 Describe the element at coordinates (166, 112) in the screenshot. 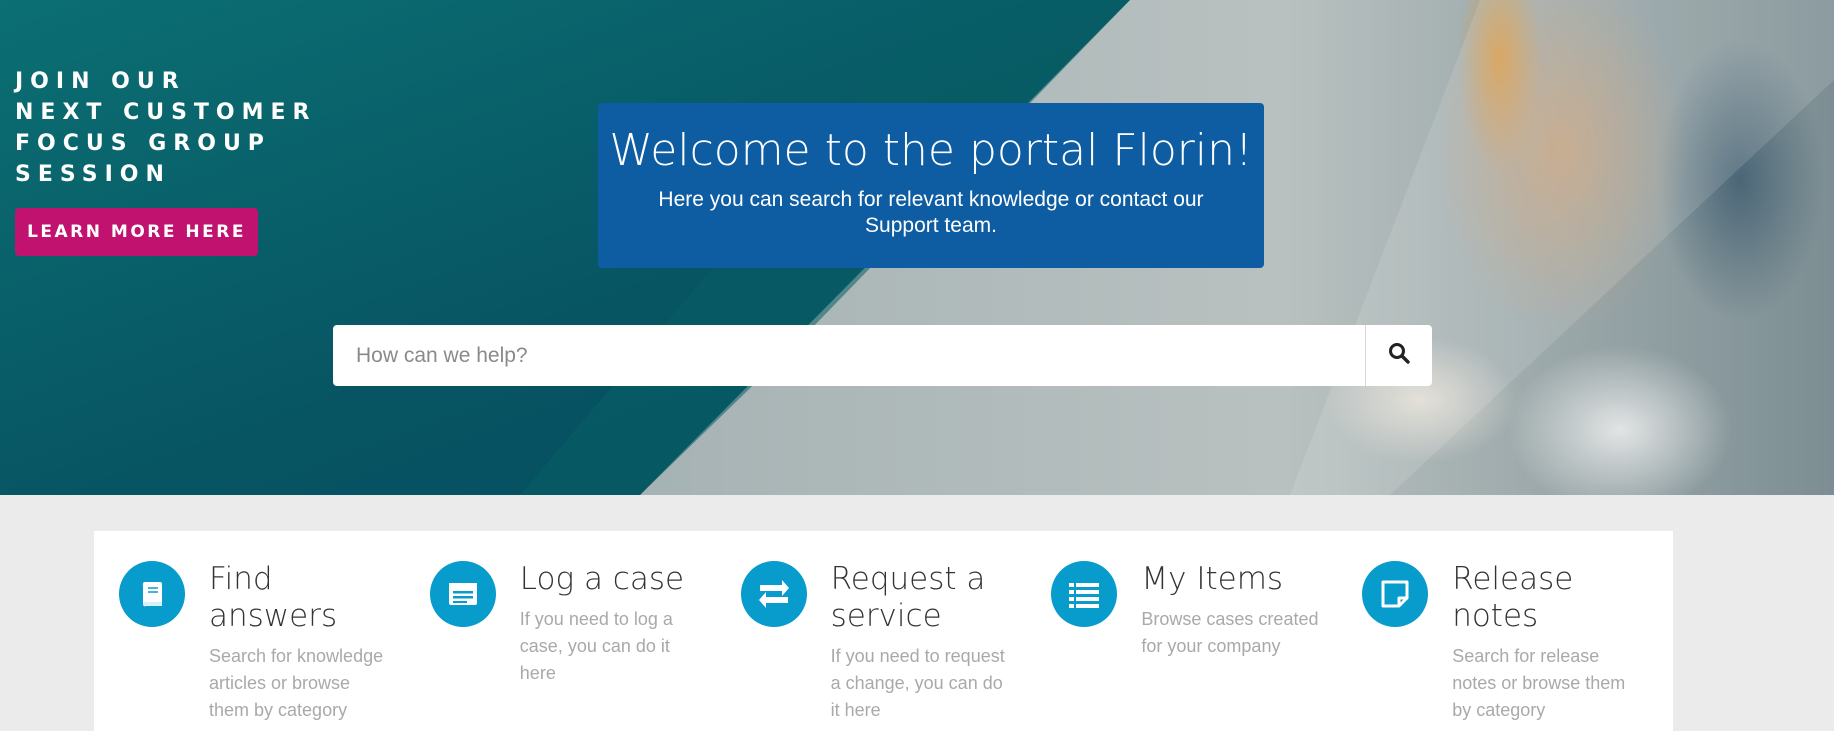

I see `promo-line: NEXT CUSTOMER` at that location.